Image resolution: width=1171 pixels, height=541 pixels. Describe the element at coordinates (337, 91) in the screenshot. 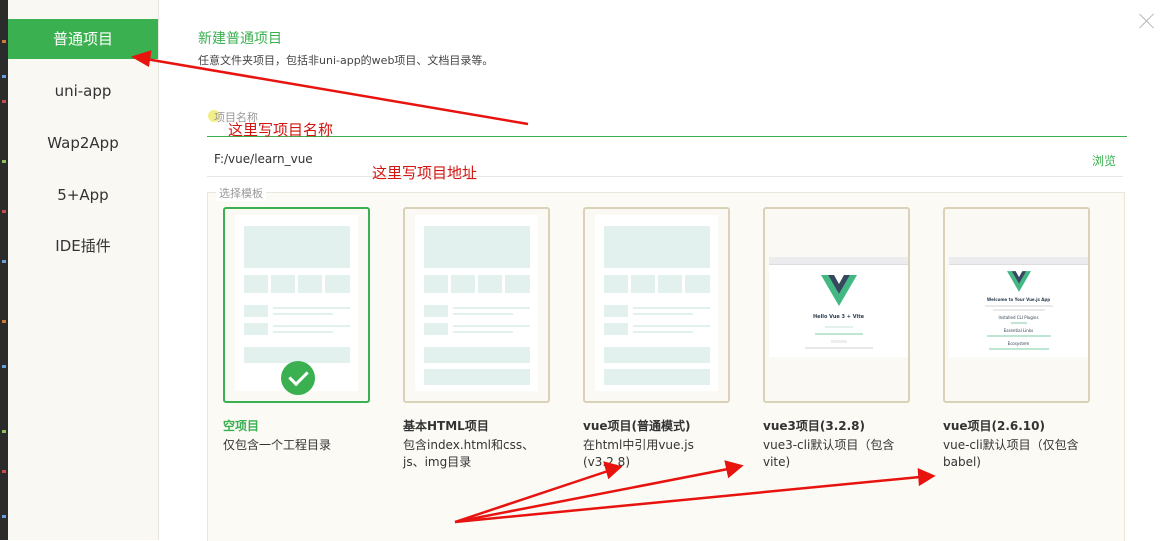

I see `arrow-to-sidebar` at that location.